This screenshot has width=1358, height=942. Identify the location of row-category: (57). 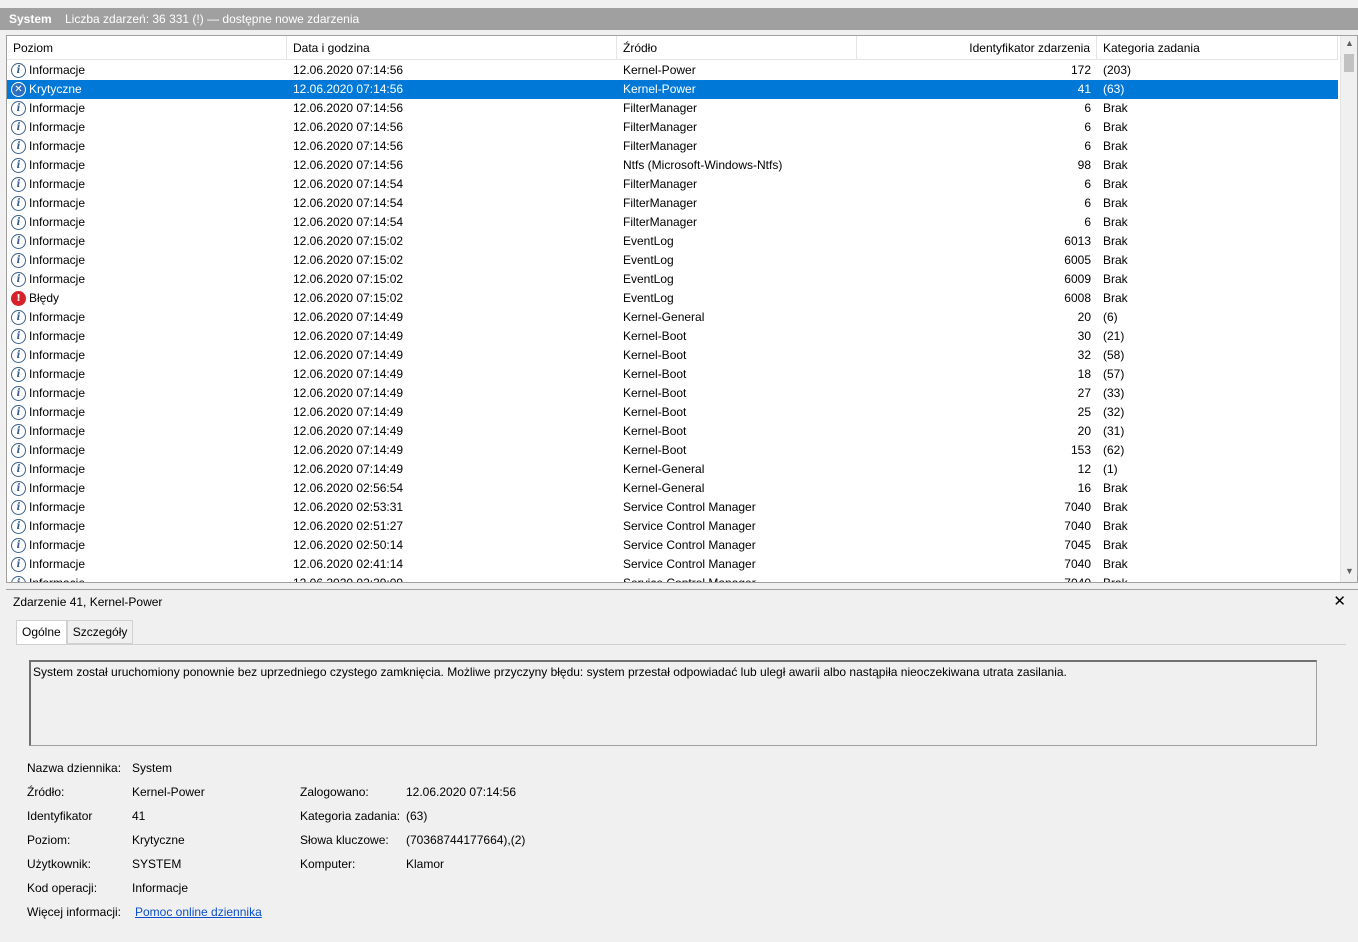
(1114, 374).